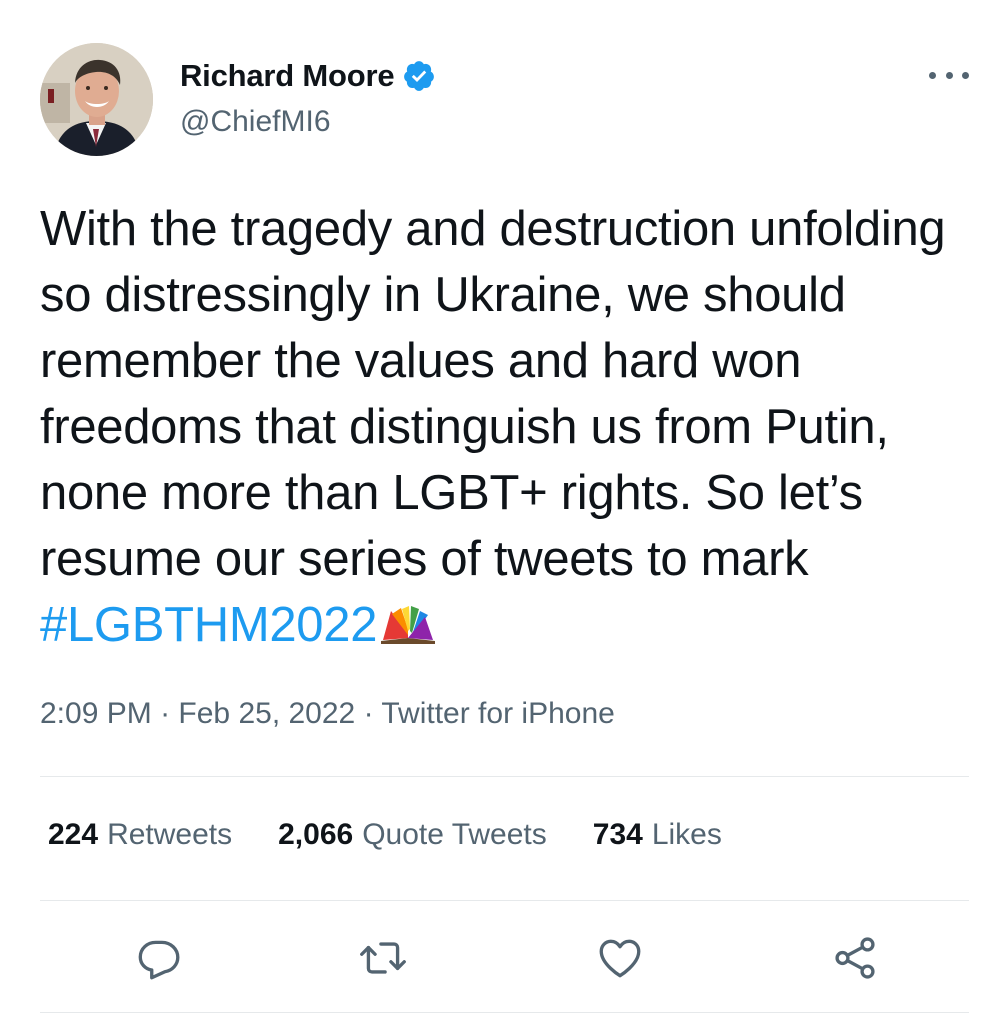  I want to click on author-name: Richard Moore, so click(287, 76).